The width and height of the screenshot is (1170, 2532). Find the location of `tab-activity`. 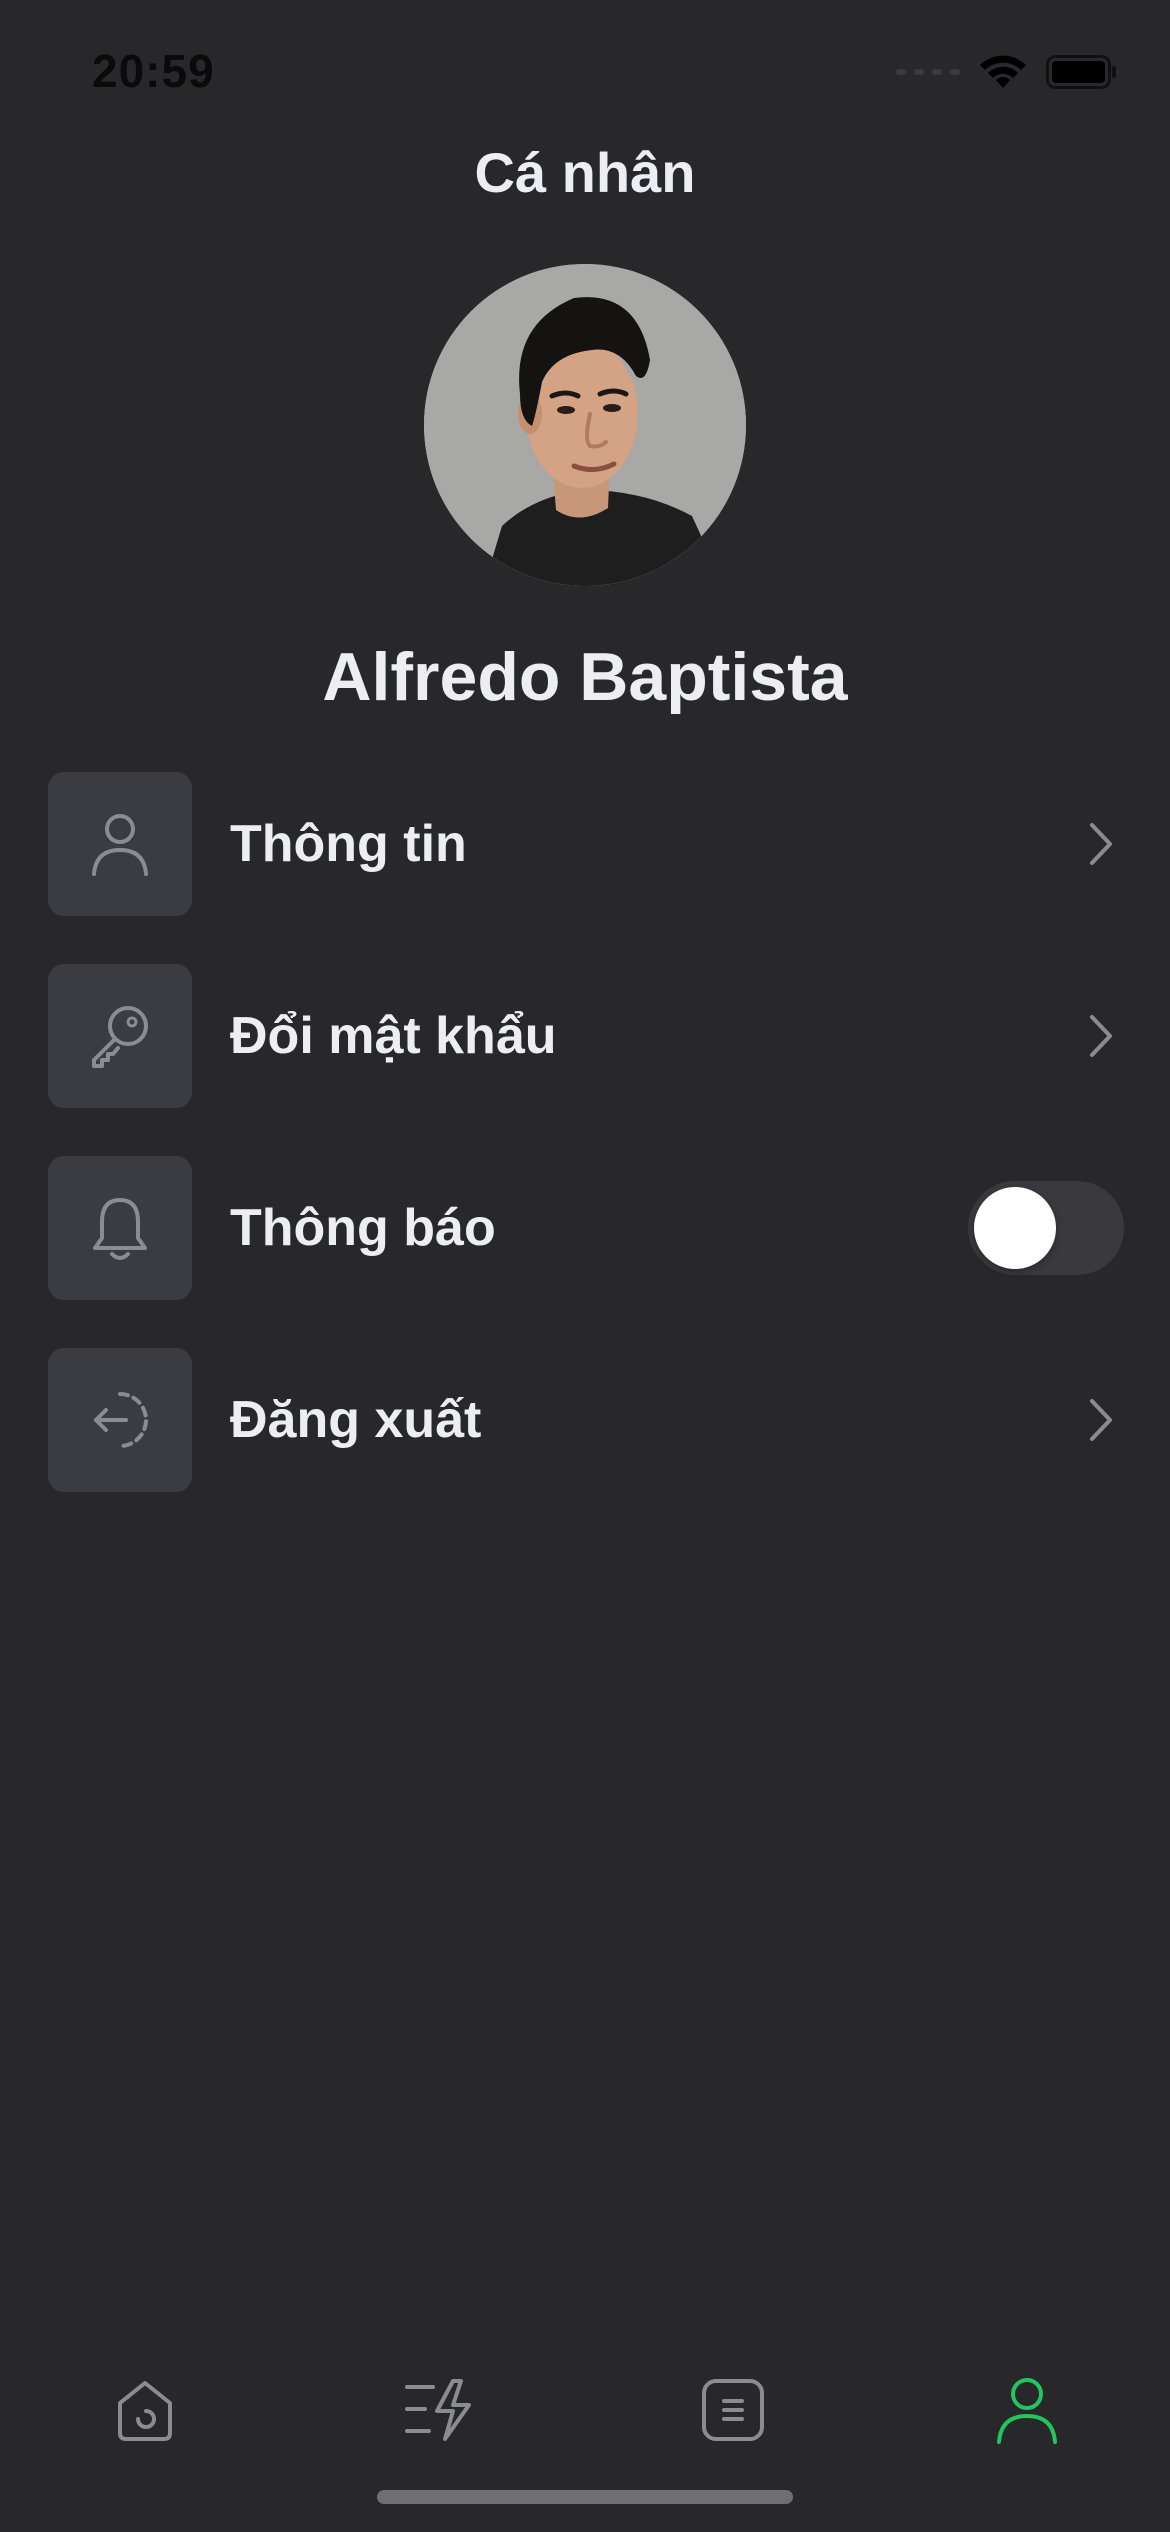

tab-activity is located at coordinates (439, 2410).